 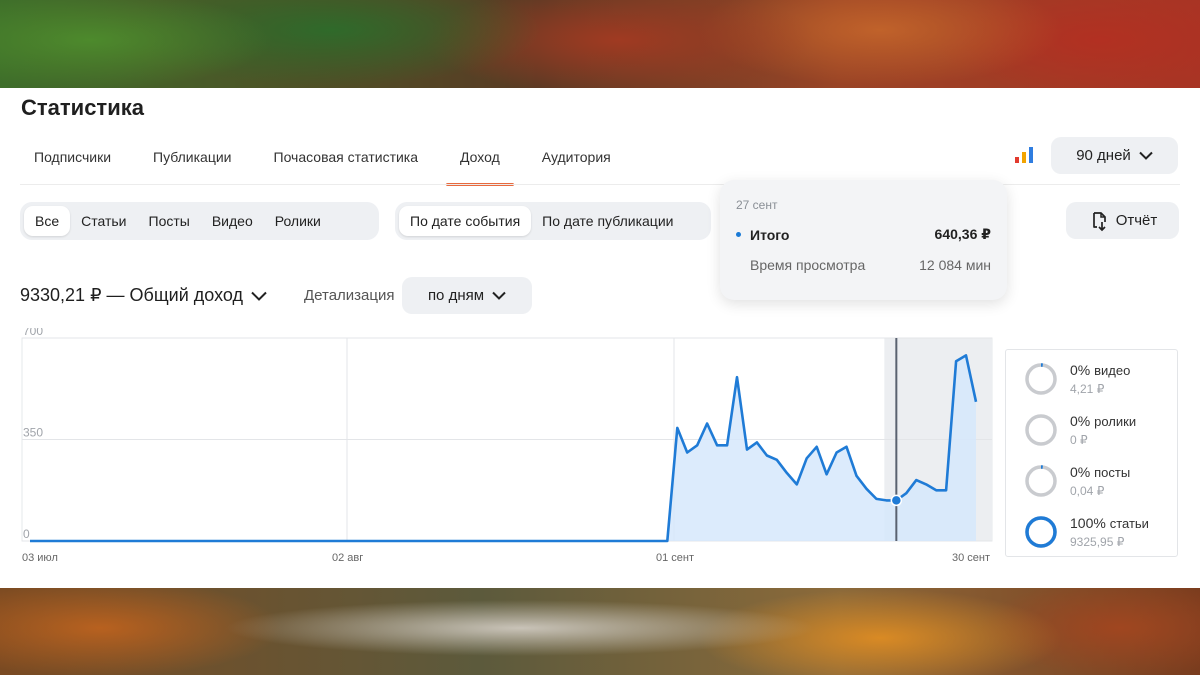 I want to click on articles-share-ring, so click(x=1041, y=532).